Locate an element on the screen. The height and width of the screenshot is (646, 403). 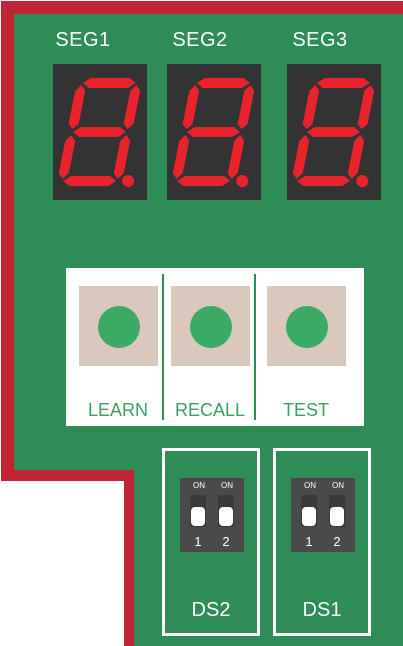
ds2-frame: ON ON 1 2 DS2 is located at coordinates (211, 542).